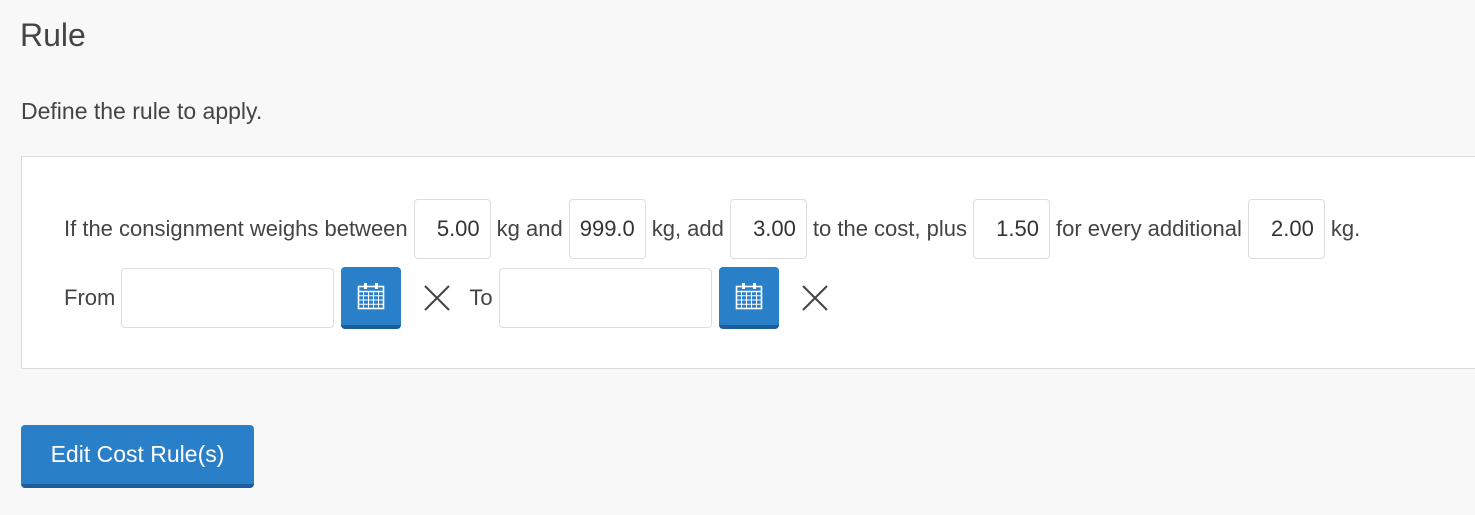 Image resolution: width=1475 pixels, height=515 pixels. I want to click on additional-cost-input, so click(1011, 229).